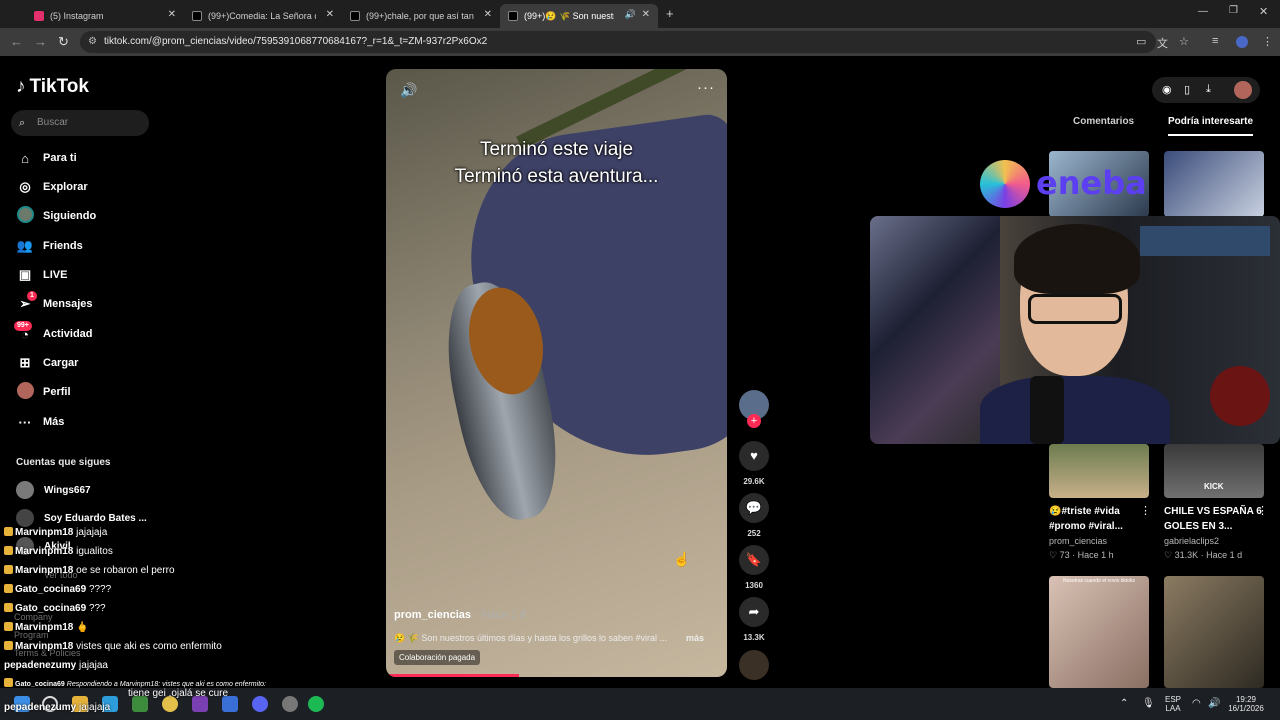 The width and height of the screenshot is (1280, 720). I want to click on nav-mensajes: ➢ 1 Mensajes, so click(54, 302).